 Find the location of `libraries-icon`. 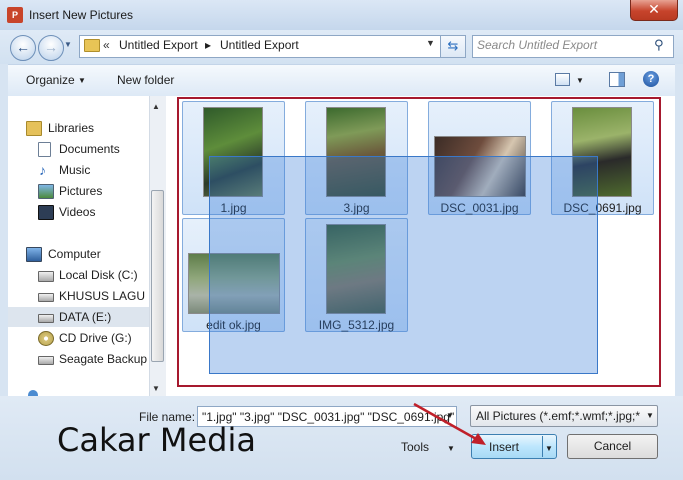

libraries-icon is located at coordinates (34, 128).